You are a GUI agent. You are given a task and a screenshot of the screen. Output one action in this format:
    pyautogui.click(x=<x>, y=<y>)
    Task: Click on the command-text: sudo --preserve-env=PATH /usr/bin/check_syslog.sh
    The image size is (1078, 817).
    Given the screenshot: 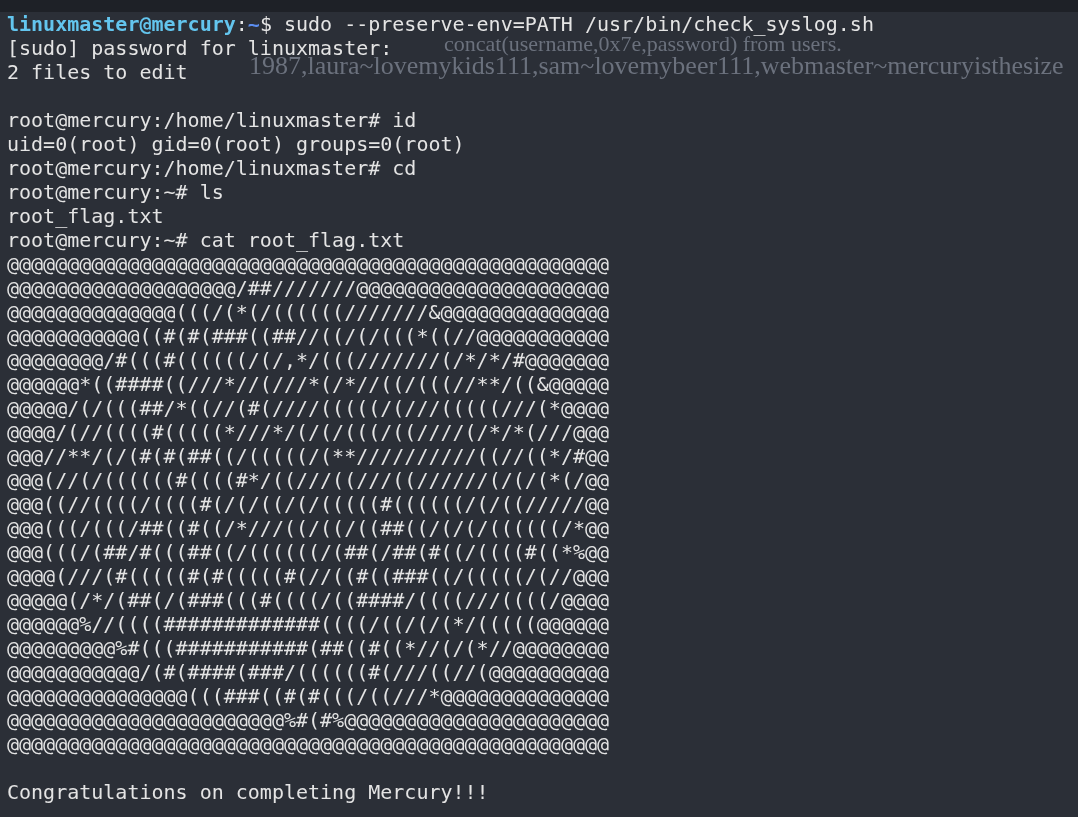 What is the action you would take?
    pyautogui.click(x=578, y=24)
    